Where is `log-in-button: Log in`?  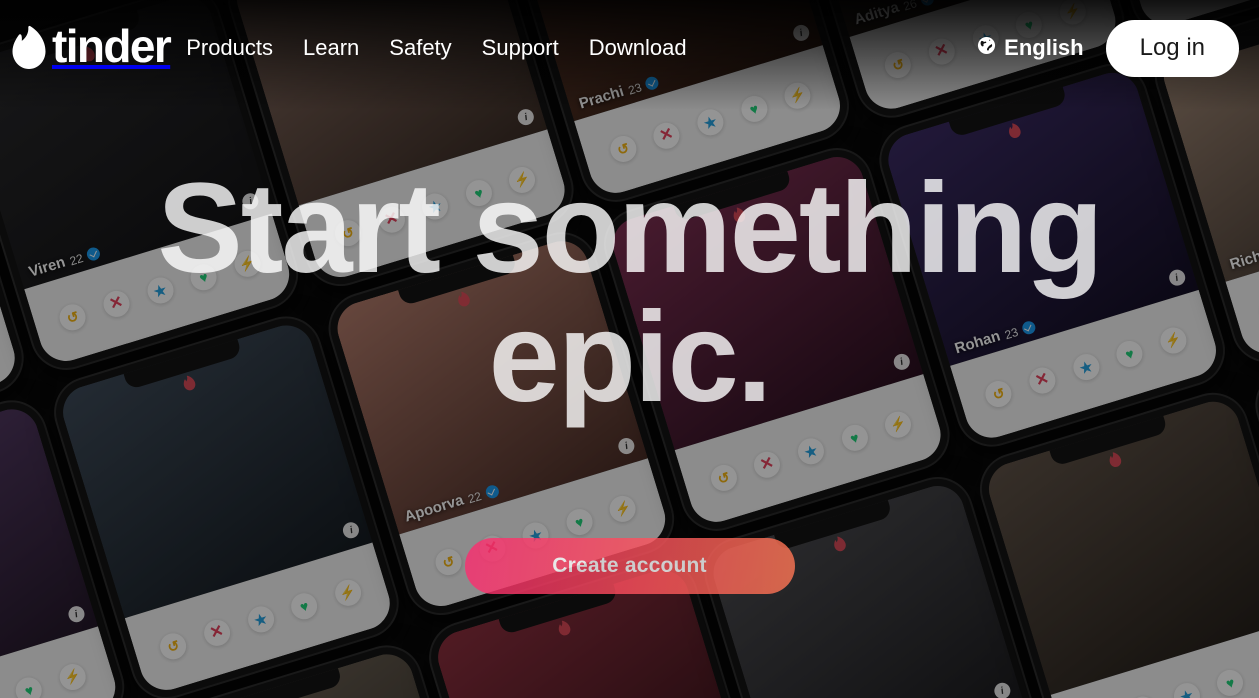 log-in-button: Log in is located at coordinates (1172, 48).